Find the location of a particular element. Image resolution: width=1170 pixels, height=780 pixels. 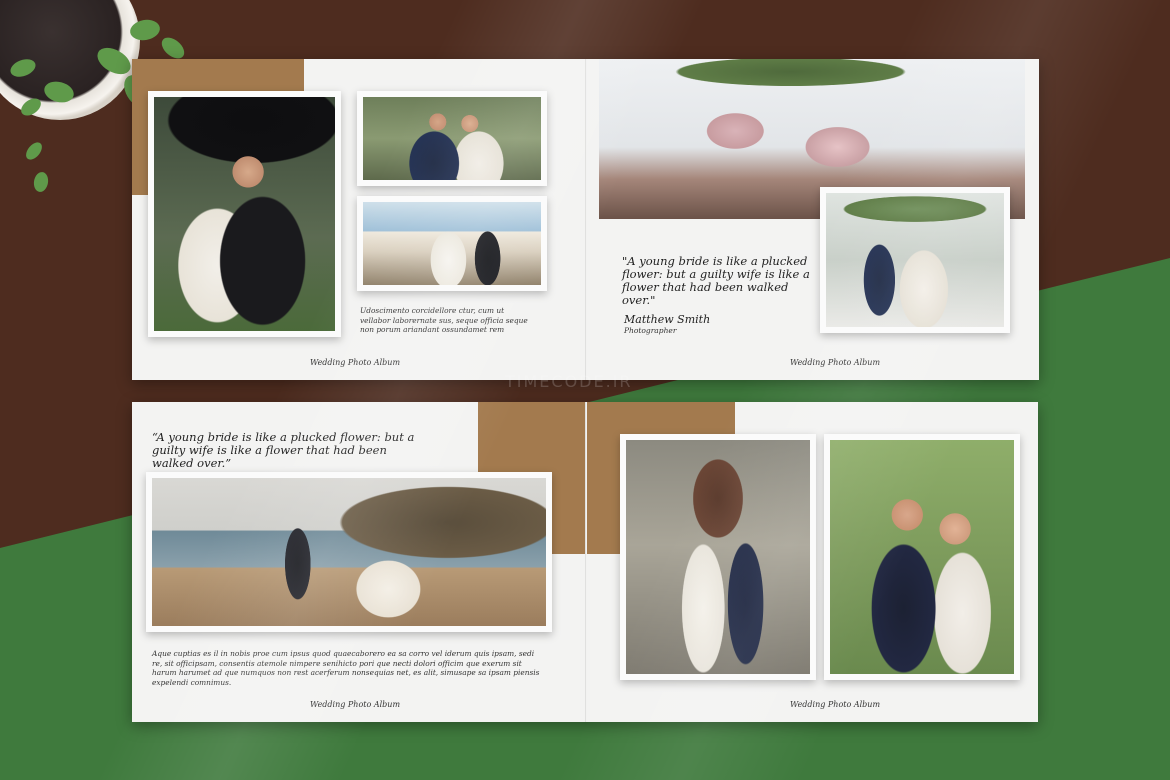

photo-couple-confetti is located at coordinates (718, 557).